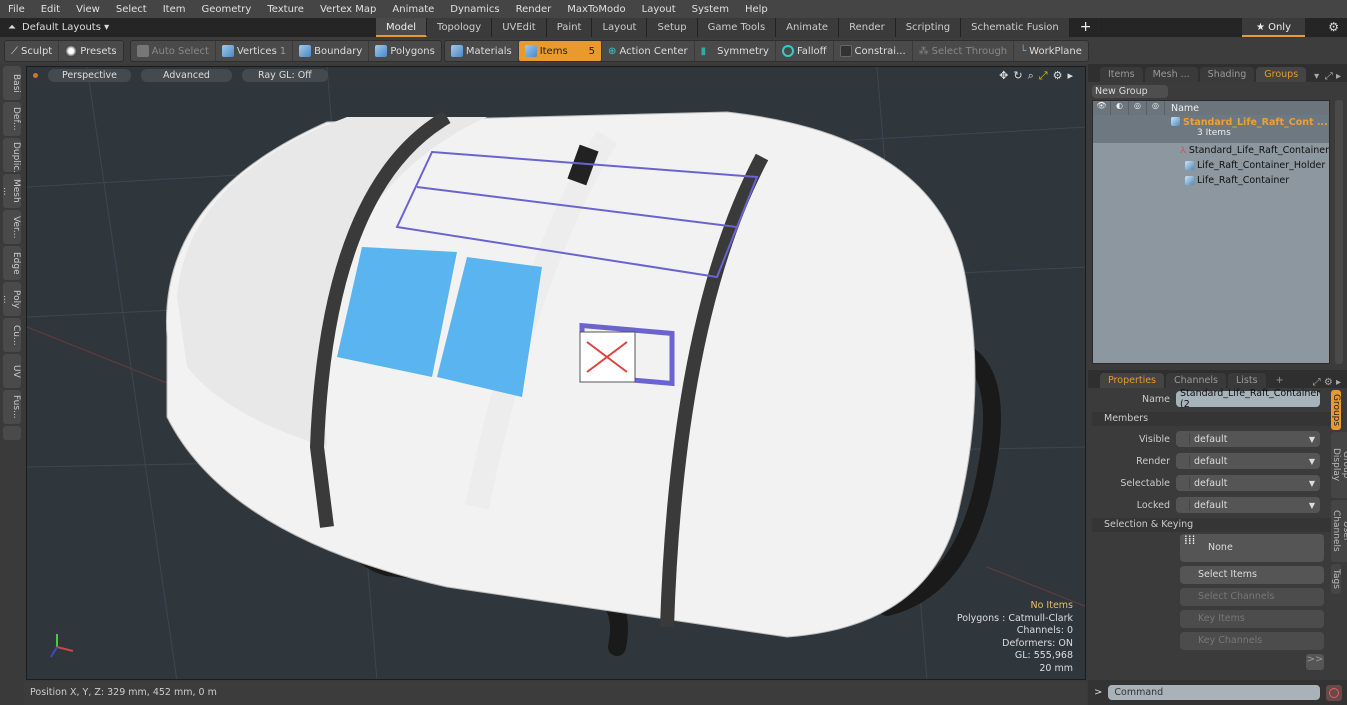  Describe the element at coordinates (1031, 76) in the screenshot. I see `zoom-icon: ⌕` at that location.